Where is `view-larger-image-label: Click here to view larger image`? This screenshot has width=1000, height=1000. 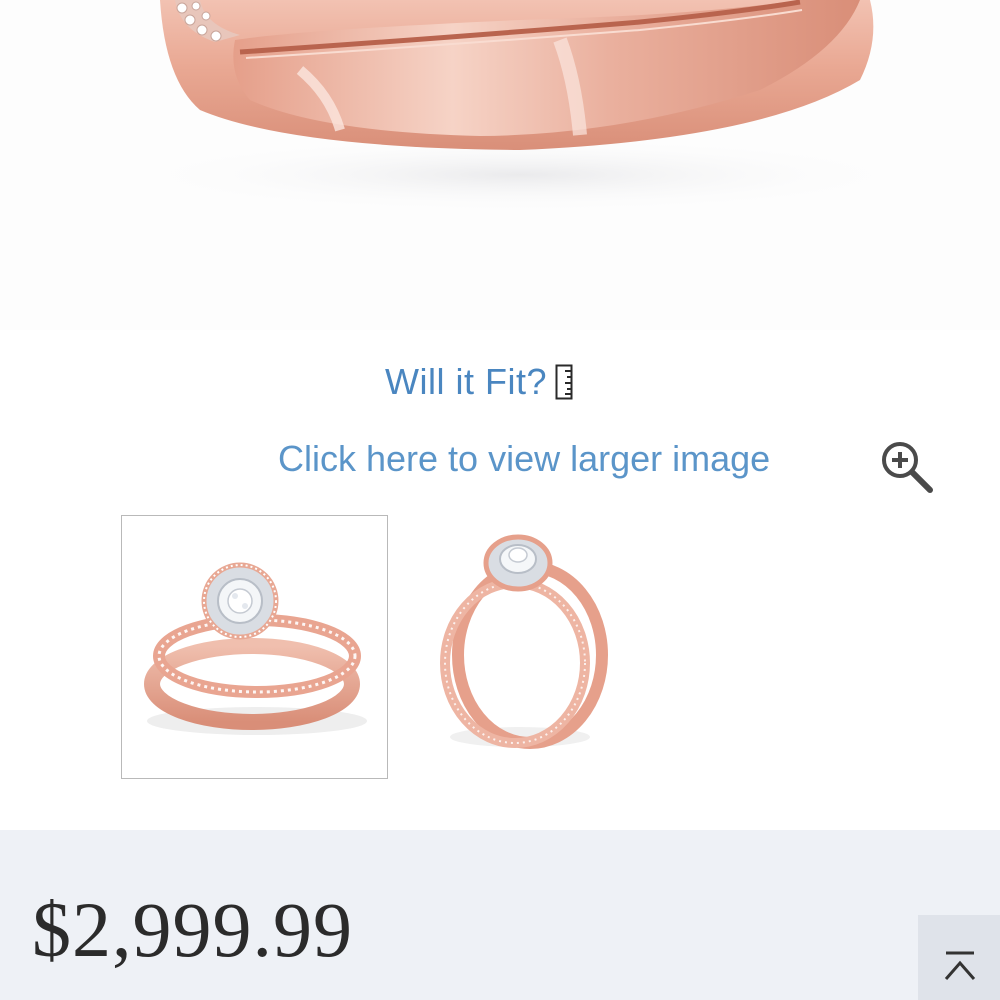 view-larger-image-label: Click here to view larger image is located at coordinates (524, 458).